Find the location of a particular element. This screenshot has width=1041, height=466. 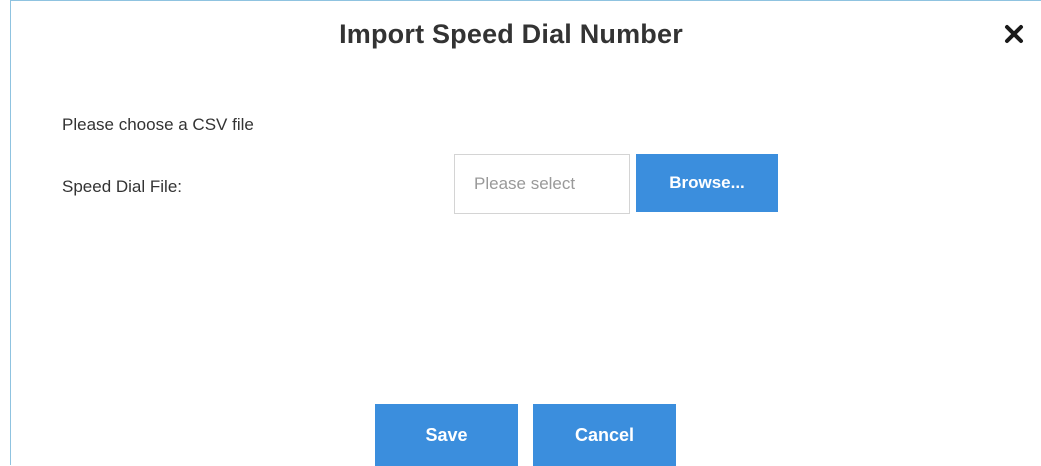

speed-dial-file-label: Speed Dial File: is located at coordinates (122, 186).